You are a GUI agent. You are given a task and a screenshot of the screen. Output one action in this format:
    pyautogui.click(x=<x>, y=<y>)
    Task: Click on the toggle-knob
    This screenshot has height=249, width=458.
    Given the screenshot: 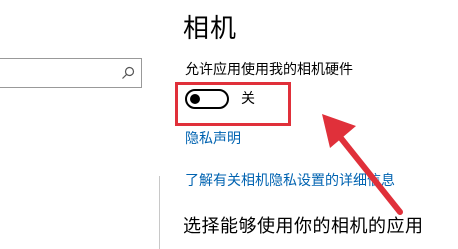 What is the action you would take?
    pyautogui.click(x=195, y=99)
    